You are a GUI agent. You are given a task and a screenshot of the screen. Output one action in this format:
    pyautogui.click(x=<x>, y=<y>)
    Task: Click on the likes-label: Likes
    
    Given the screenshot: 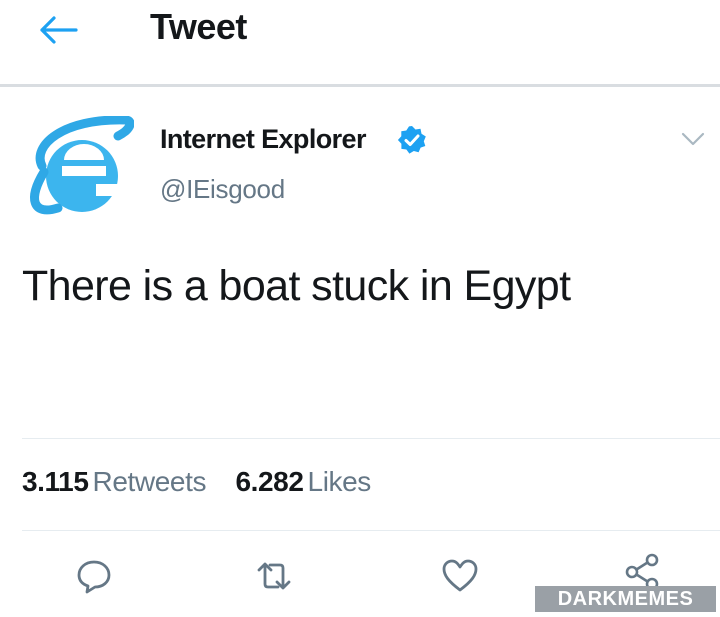 What is the action you would take?
    pyautogui.click(x=339, y=481)
    